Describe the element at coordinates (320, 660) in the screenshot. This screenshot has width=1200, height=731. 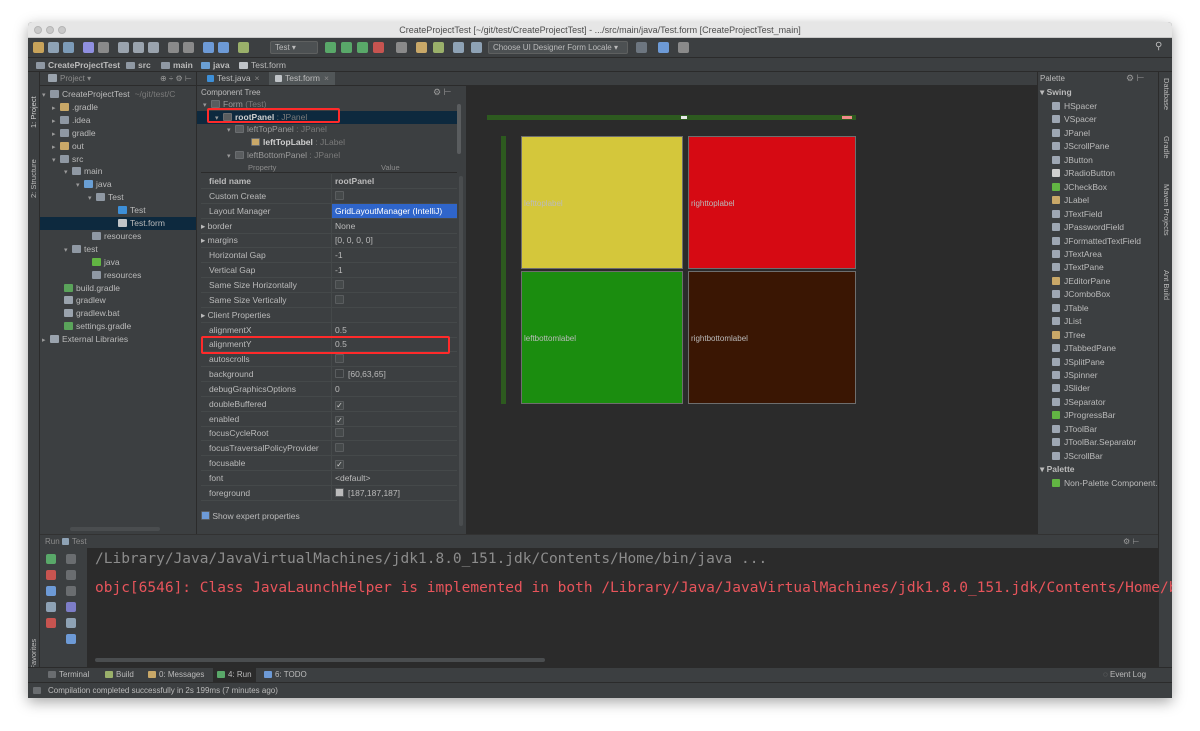
I see `console-scrollbar` at that location.